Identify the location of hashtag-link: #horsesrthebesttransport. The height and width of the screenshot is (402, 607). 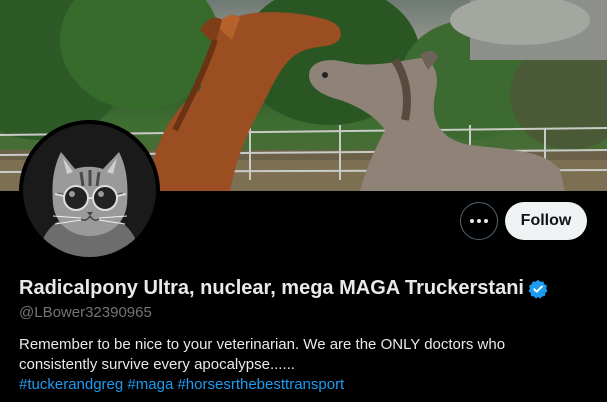
(260, 384).